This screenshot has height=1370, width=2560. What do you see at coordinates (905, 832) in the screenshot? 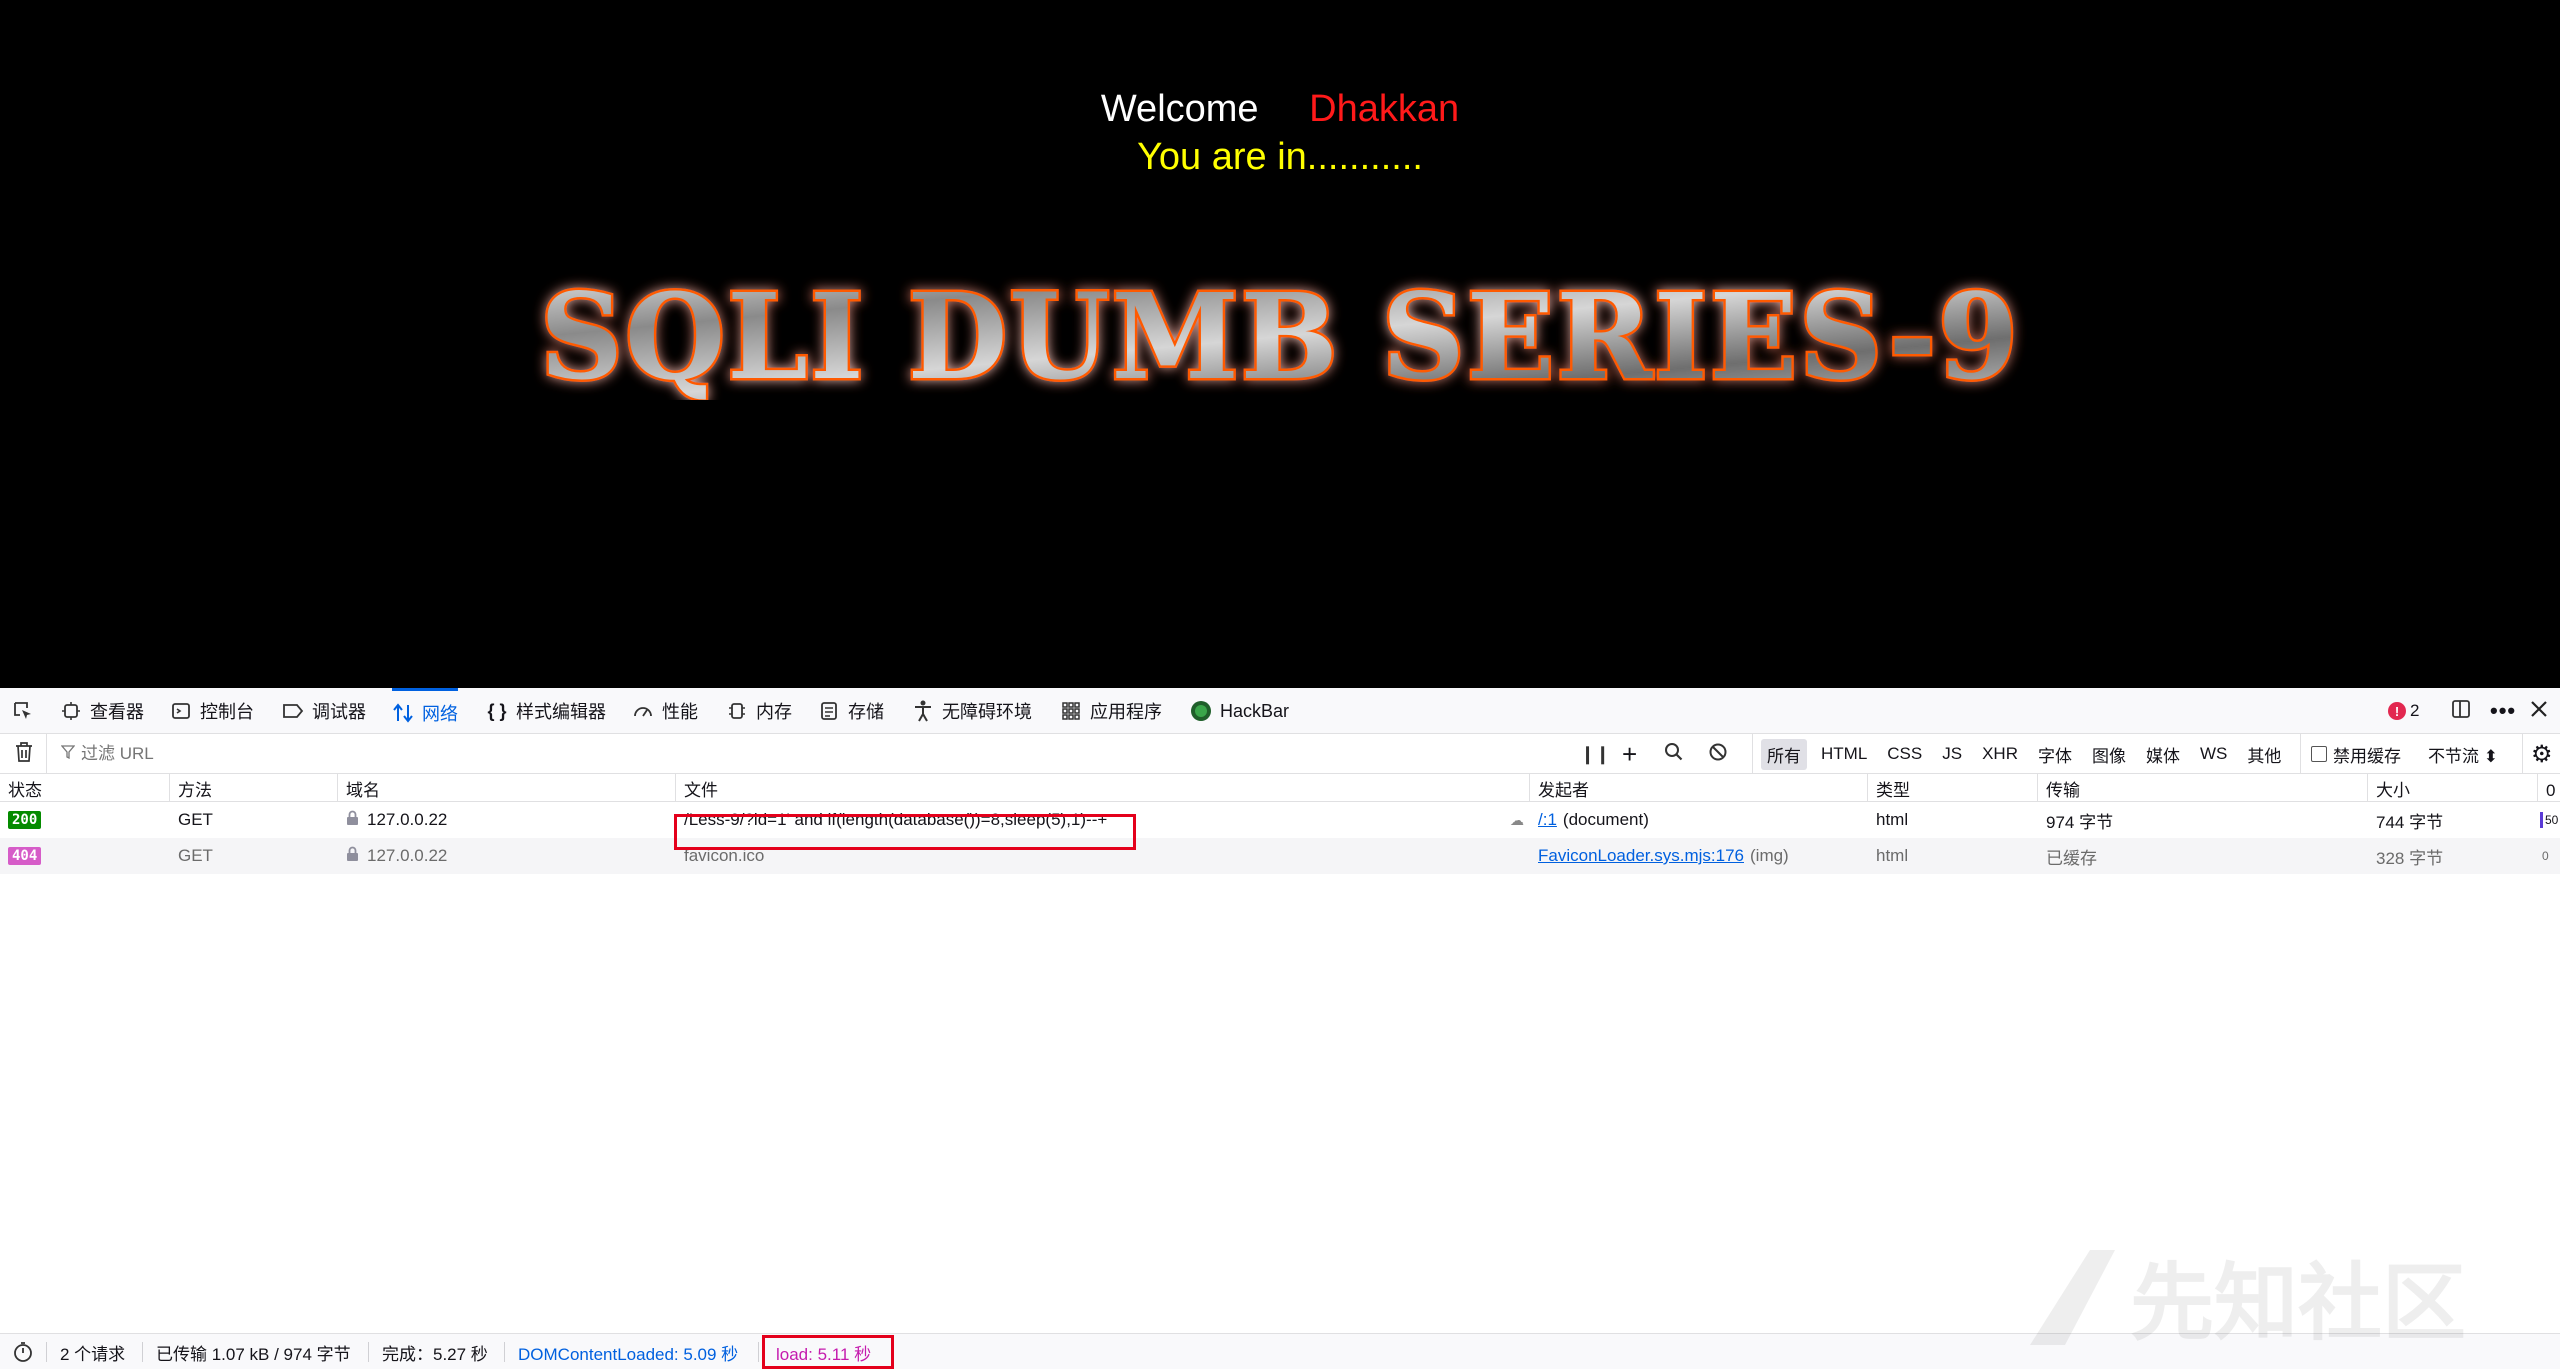
I see `file-highlight-box` at bounding box center [905, 832].